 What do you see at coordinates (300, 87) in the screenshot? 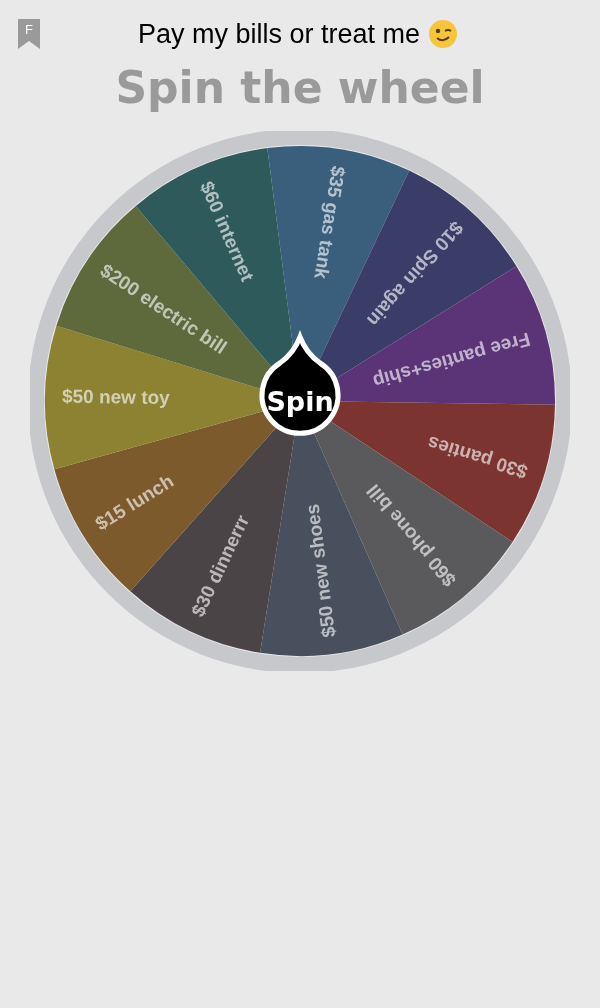
I see `page-heading: Spin the wheel` at bounding box center [300, 87].